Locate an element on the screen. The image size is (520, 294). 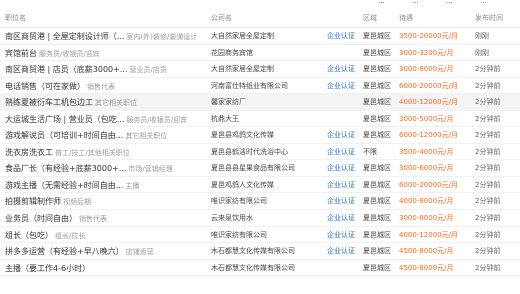
job-title-link: 食品厂长（有经验+底薪3000+... 市场/营销经理 is located at coordinates (105, 169).